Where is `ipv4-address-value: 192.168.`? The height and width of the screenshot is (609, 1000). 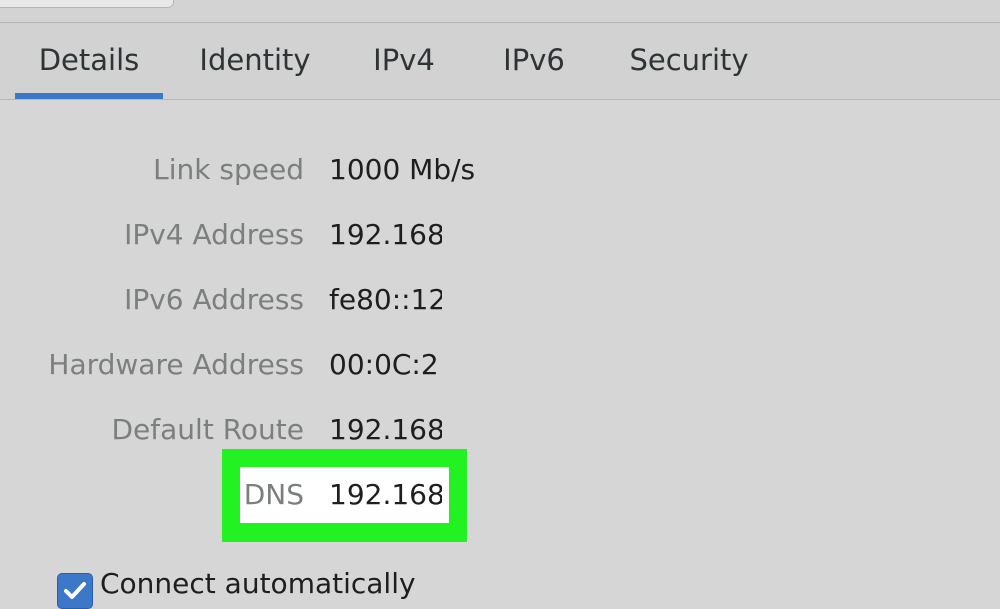 ipv4-address-value: 192.168. is located at coordinates (385, 234).